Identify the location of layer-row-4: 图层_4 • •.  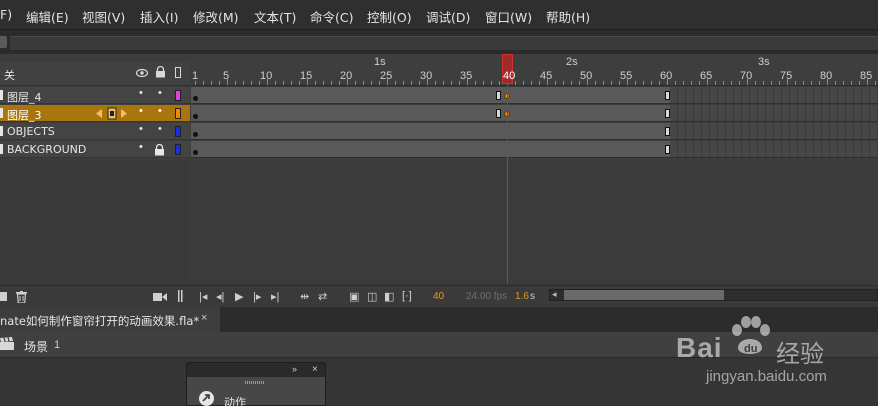
(95, 95).